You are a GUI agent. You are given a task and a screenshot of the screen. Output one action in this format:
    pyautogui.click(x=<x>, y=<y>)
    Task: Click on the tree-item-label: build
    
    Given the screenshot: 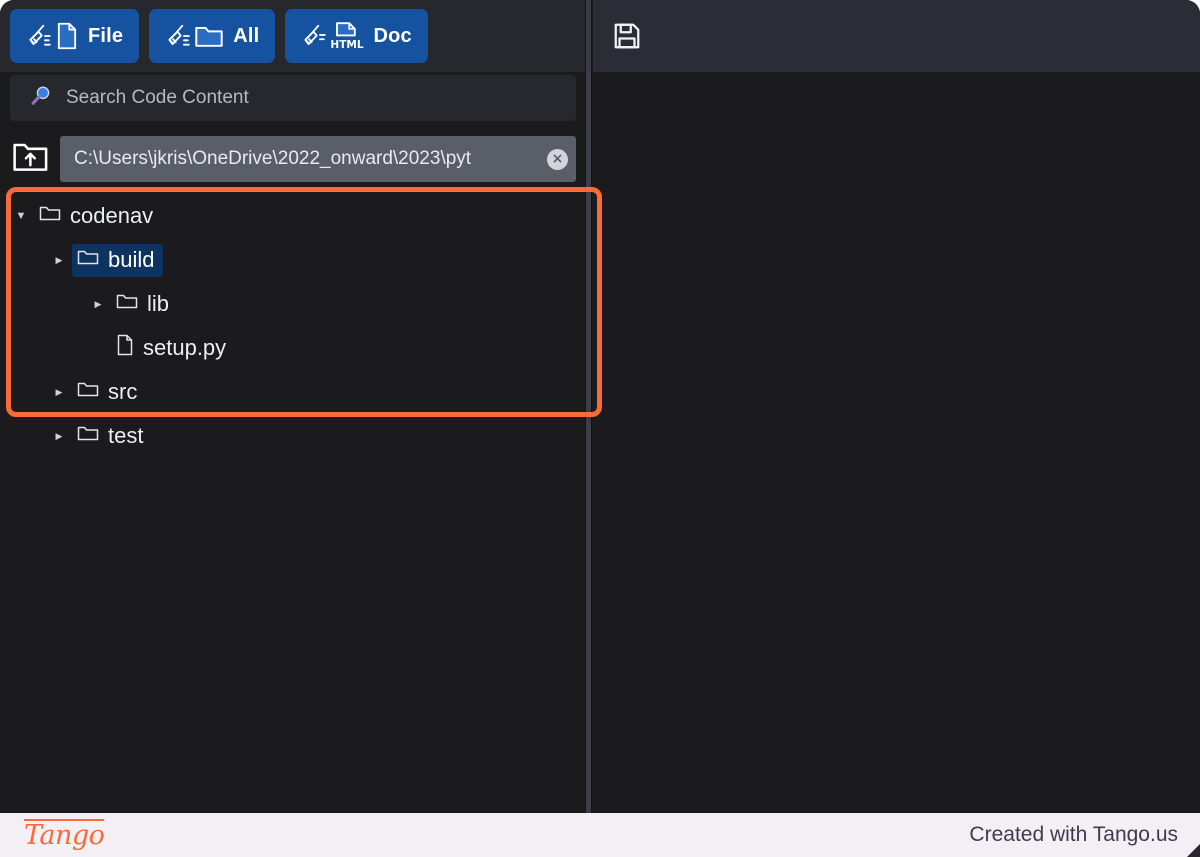 What is the action you would take?
    pyautogui.click(x=131, y=259)
    